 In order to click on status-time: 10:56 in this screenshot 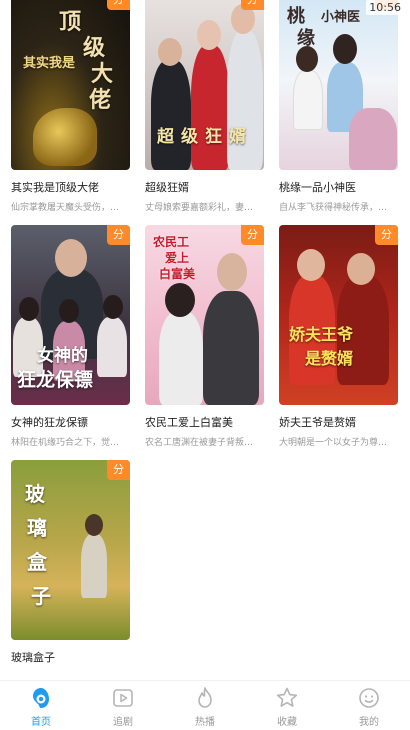, I will do `click(385, 7)`.